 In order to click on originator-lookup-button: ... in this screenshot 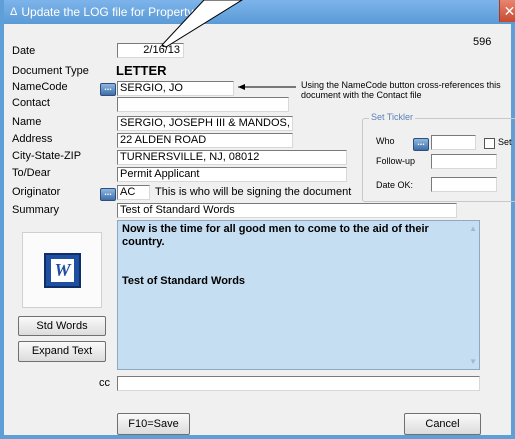, I will do `click(108, 194)`.